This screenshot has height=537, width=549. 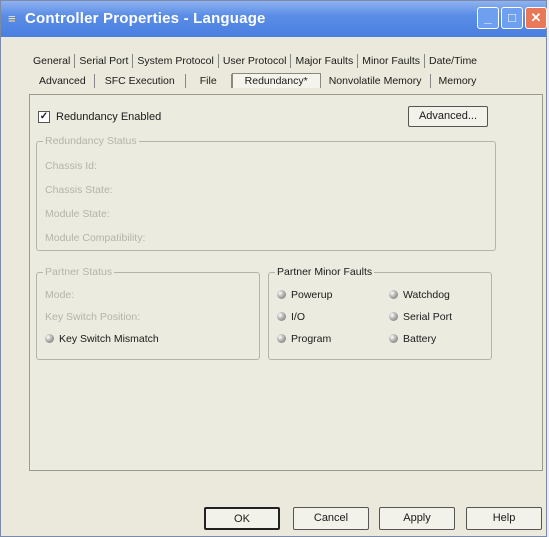 I want to click on fault-io: I/O, so click(x=291, y=317).